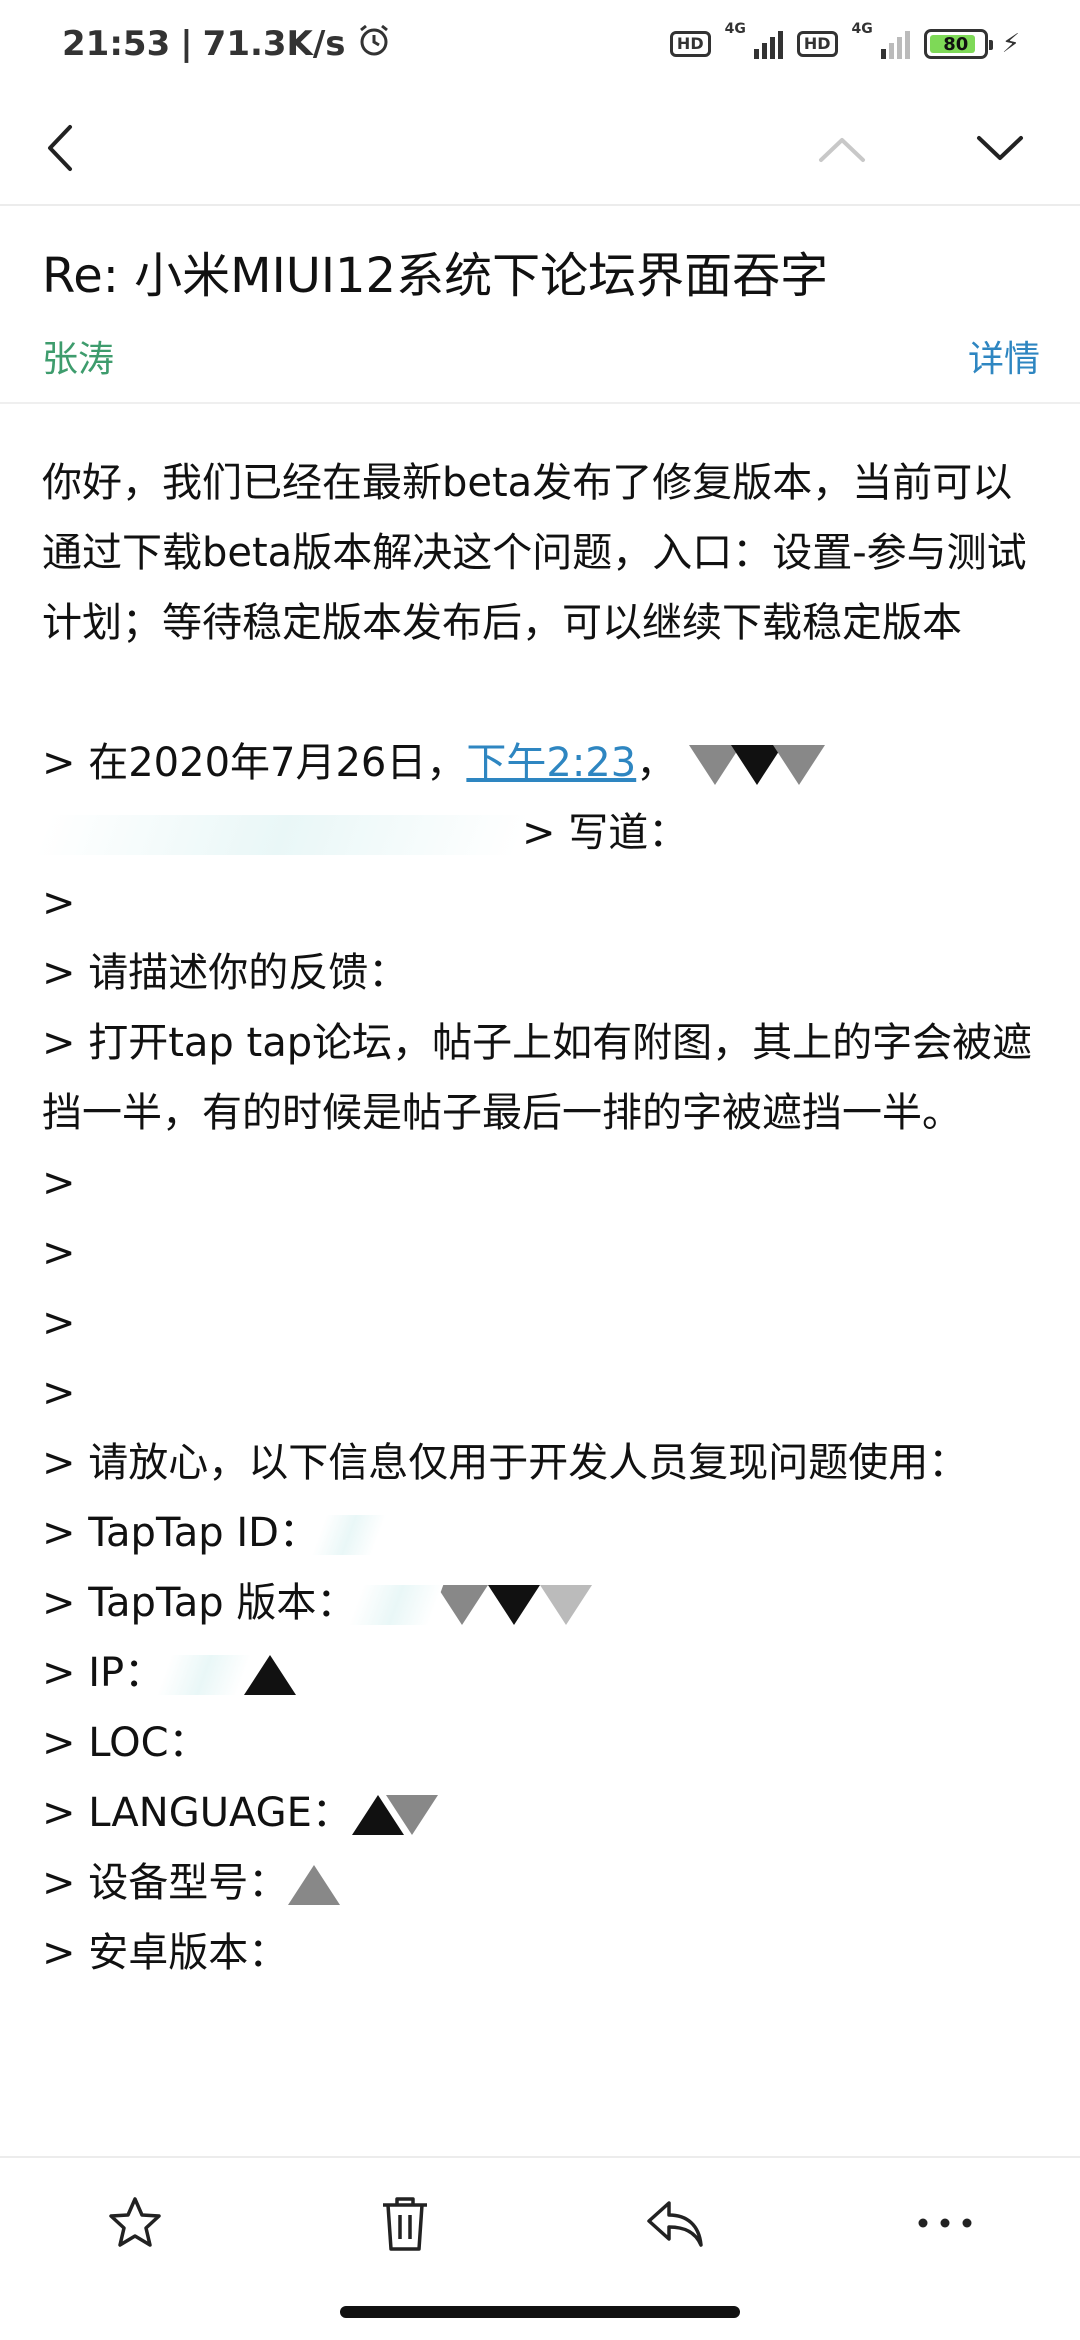  What do you see at coordinates (540, 44) in the screenshot?
I see `status-bar: 21:53 | 71.3K/s HD 4G HD 4G 80 ⚡` at bounding box center [540, 44].